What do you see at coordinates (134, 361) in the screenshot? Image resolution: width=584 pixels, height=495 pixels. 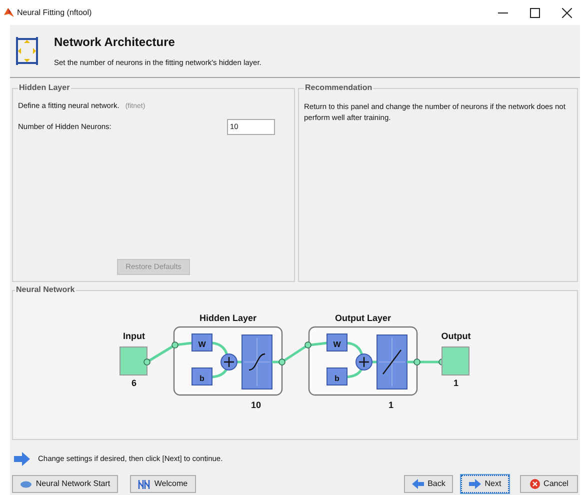 I see `input-node` at bounding box center [134, 361].